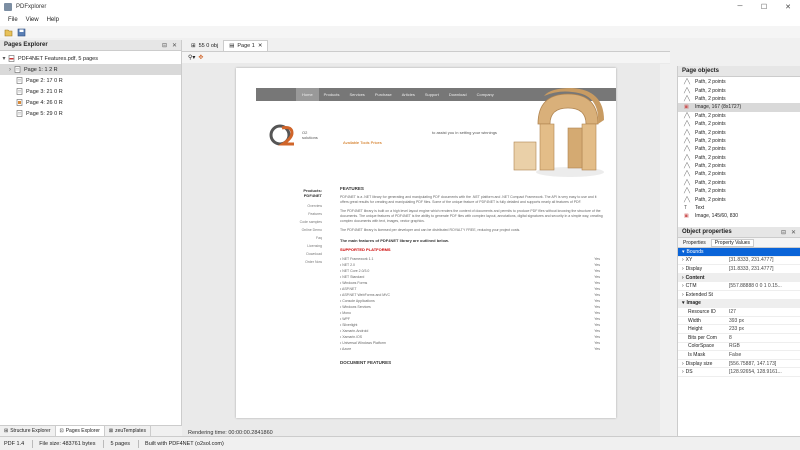 The height and width of the screenshot is (450, 800). I want to click on image-icon: ▣, so click(686, 216).